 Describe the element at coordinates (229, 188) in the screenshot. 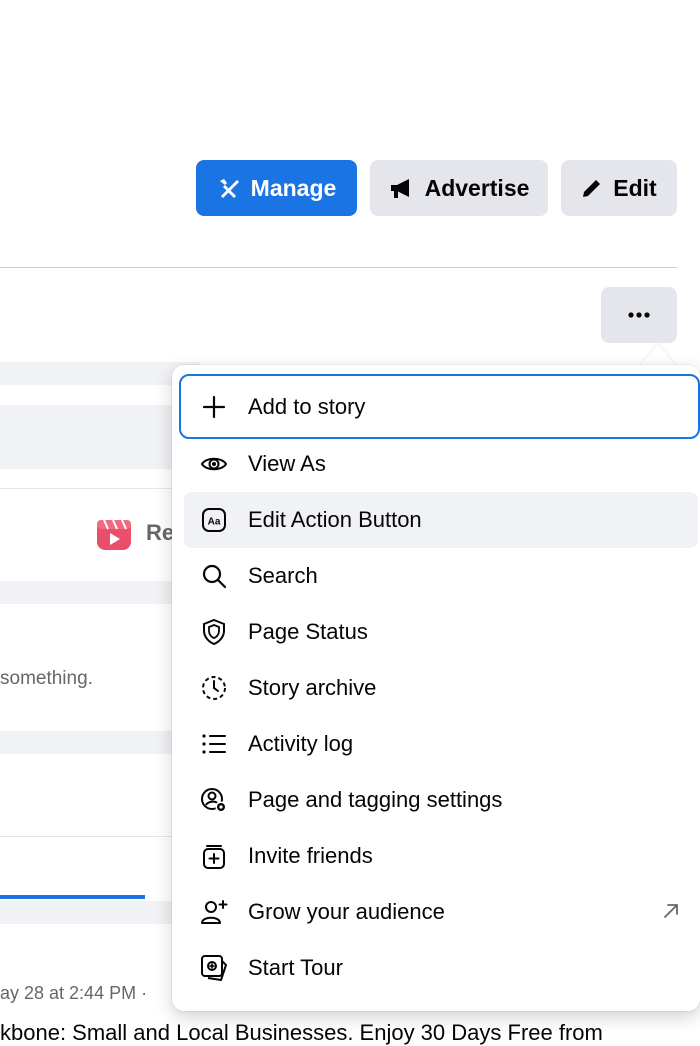

I see `tools-icon` at that location.